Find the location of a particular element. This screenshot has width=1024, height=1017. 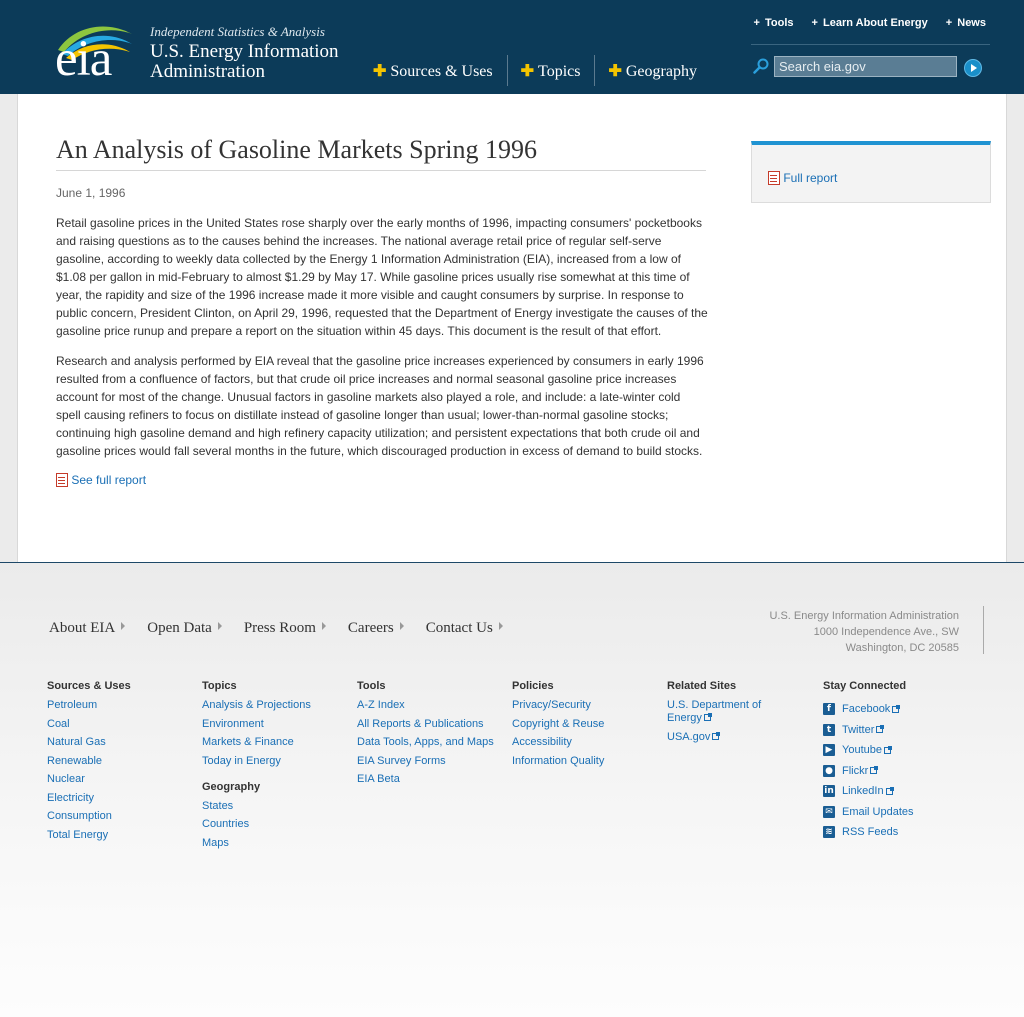

footer-link-privacy: Privacy/Security is located at coordinates (587, 705).